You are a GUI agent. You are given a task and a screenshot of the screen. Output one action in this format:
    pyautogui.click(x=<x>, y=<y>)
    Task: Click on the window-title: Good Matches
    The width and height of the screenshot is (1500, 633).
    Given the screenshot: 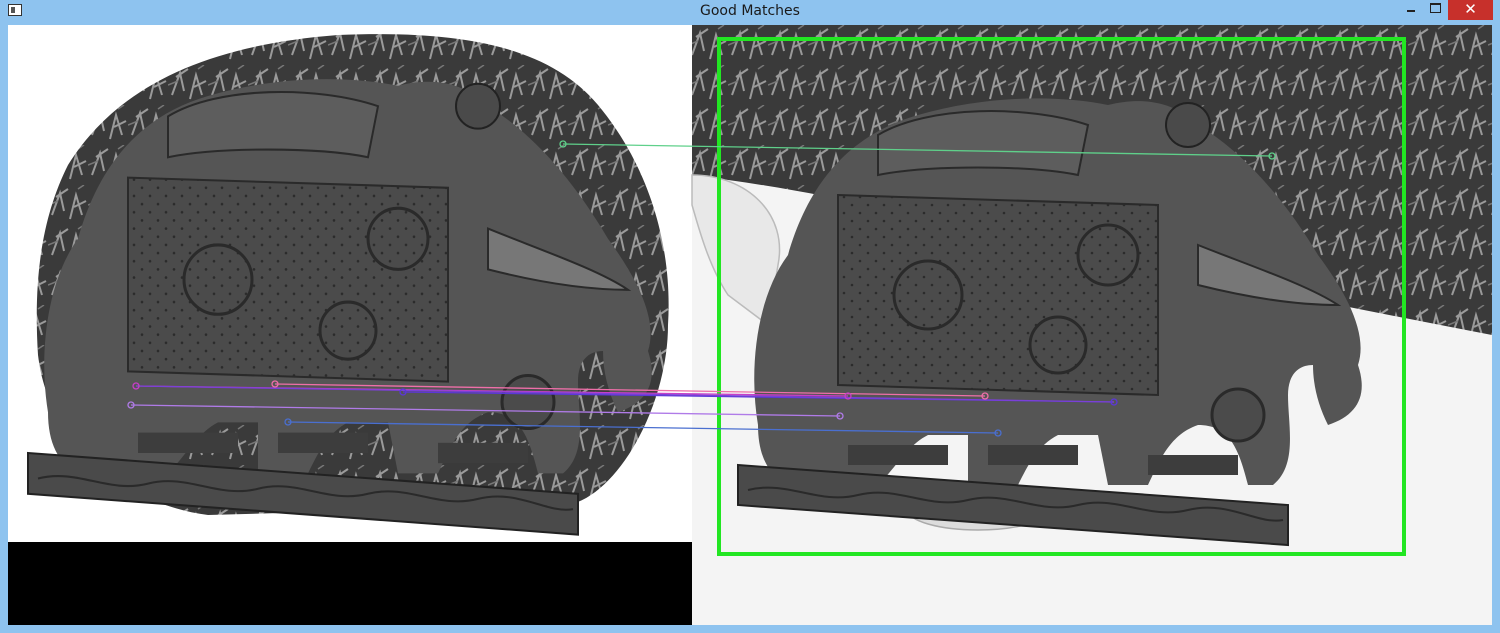 What is the action you would take?
    pyautogui.click(x=750, y=11)
    